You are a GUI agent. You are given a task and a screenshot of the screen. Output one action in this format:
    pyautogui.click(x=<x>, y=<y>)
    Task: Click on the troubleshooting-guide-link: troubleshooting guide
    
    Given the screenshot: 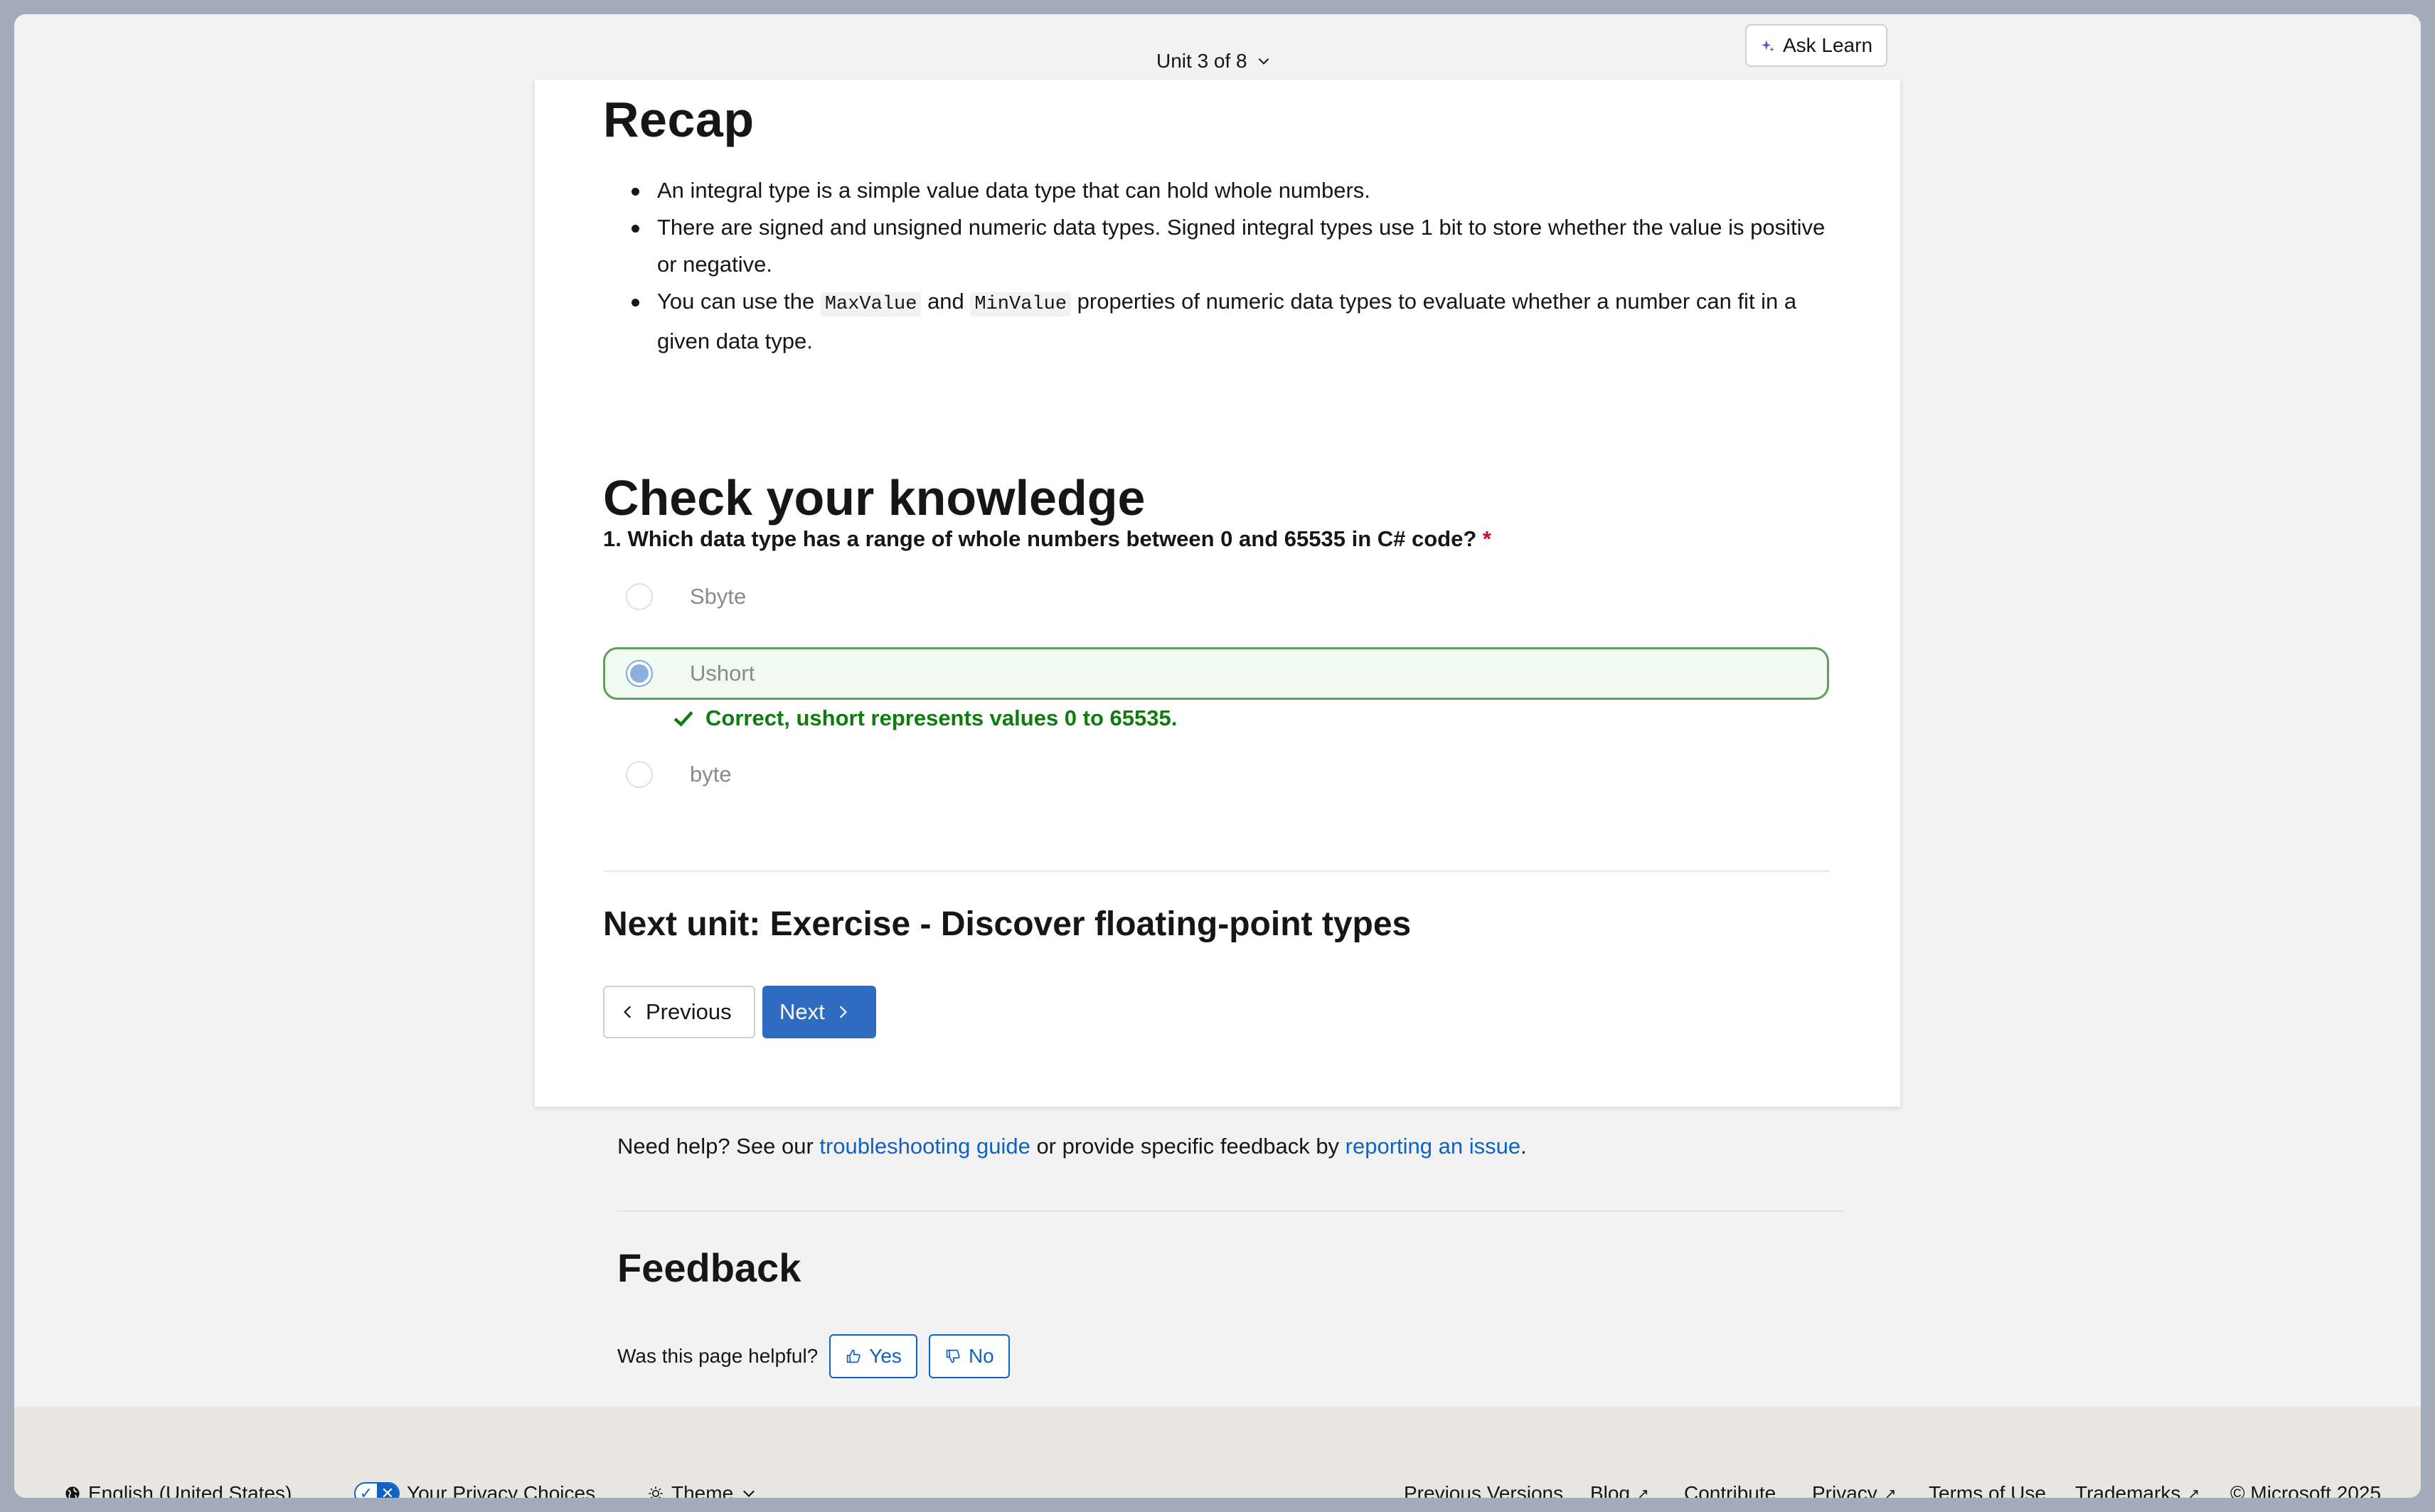 What is the action you would take?
    pyautogui.click(x=925, y=1146)
    